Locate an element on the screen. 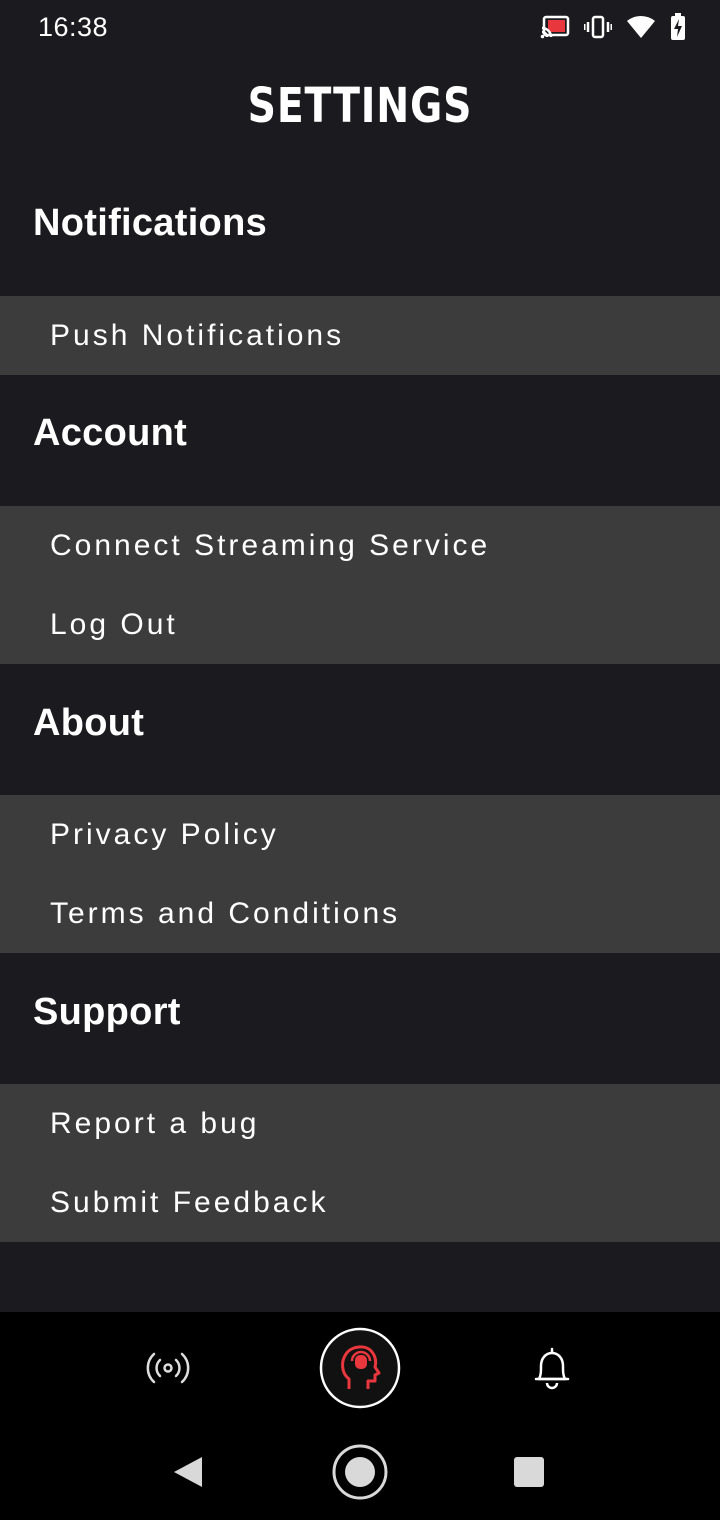 The height and width of the screenshot is (1520, 720). page-title: SETTINGS is located at coordinates (360, 106).